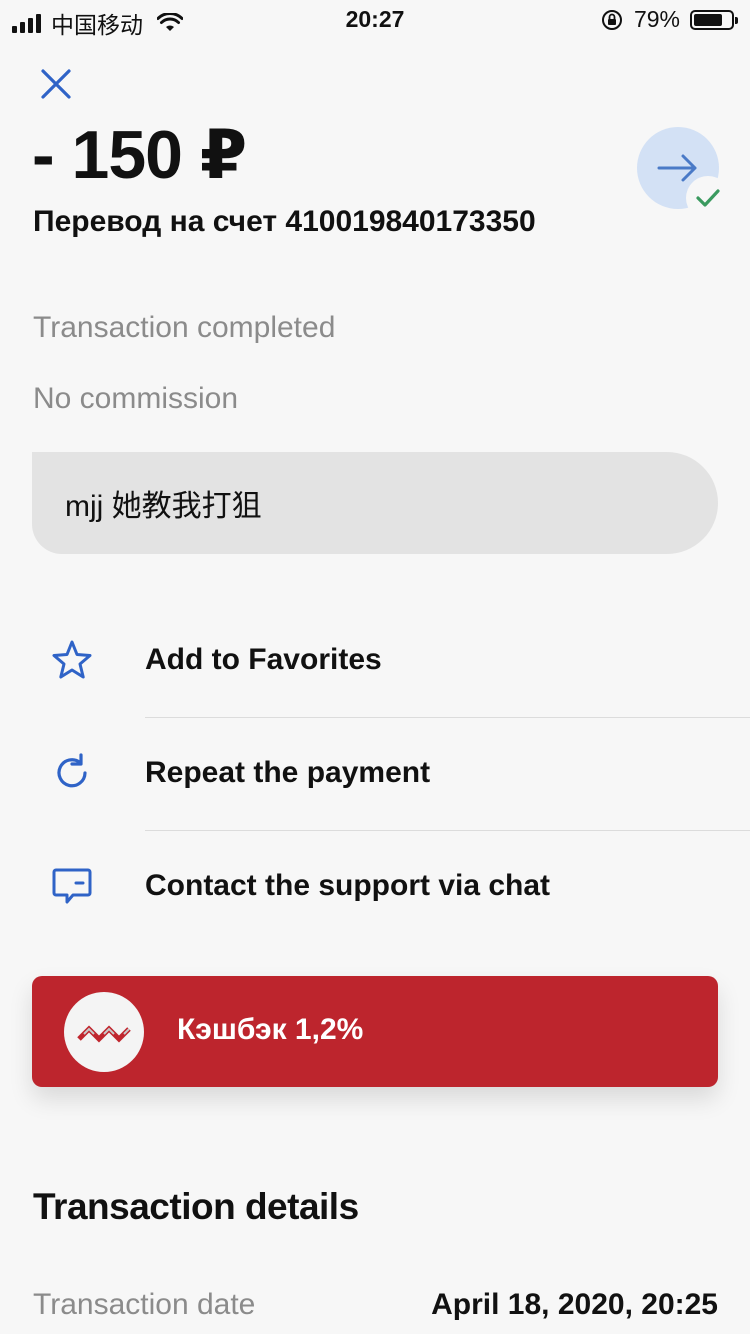 This screenshot has width=750, height=1334. I want to click on check-icon, so click(708, 198).